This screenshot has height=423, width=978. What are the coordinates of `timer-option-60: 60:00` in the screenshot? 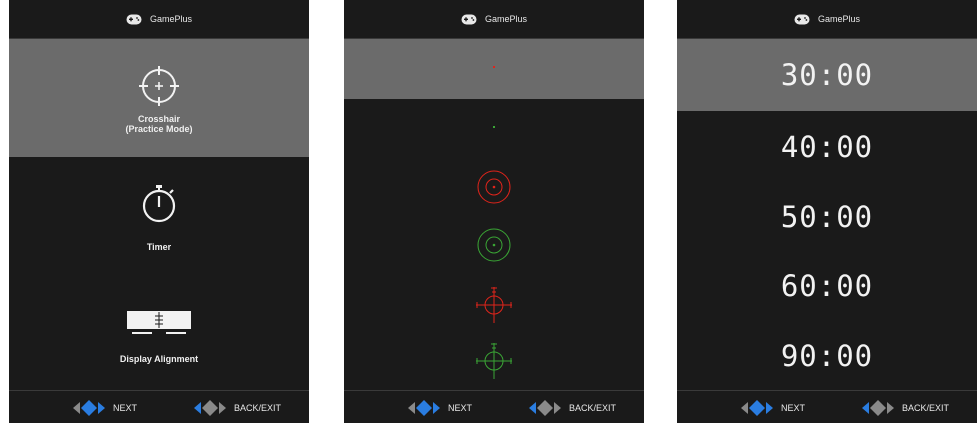 It's located at (827, 286).